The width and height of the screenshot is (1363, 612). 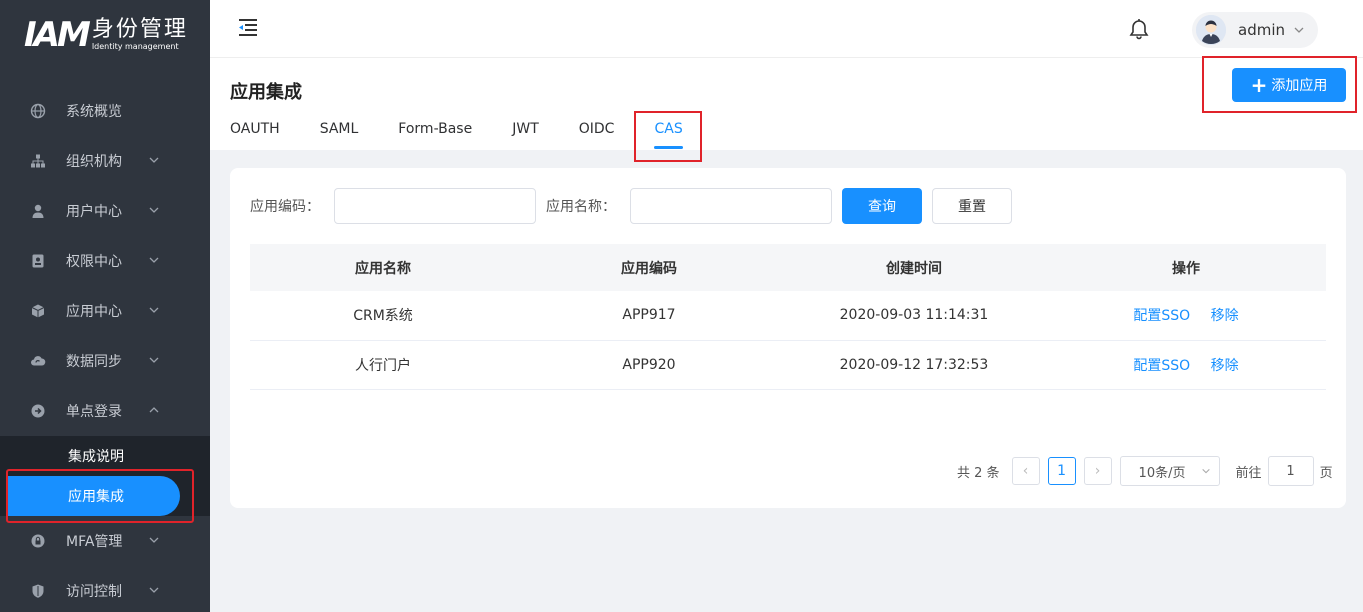 I want to click on cube-icon, so click(x=38, y=311).